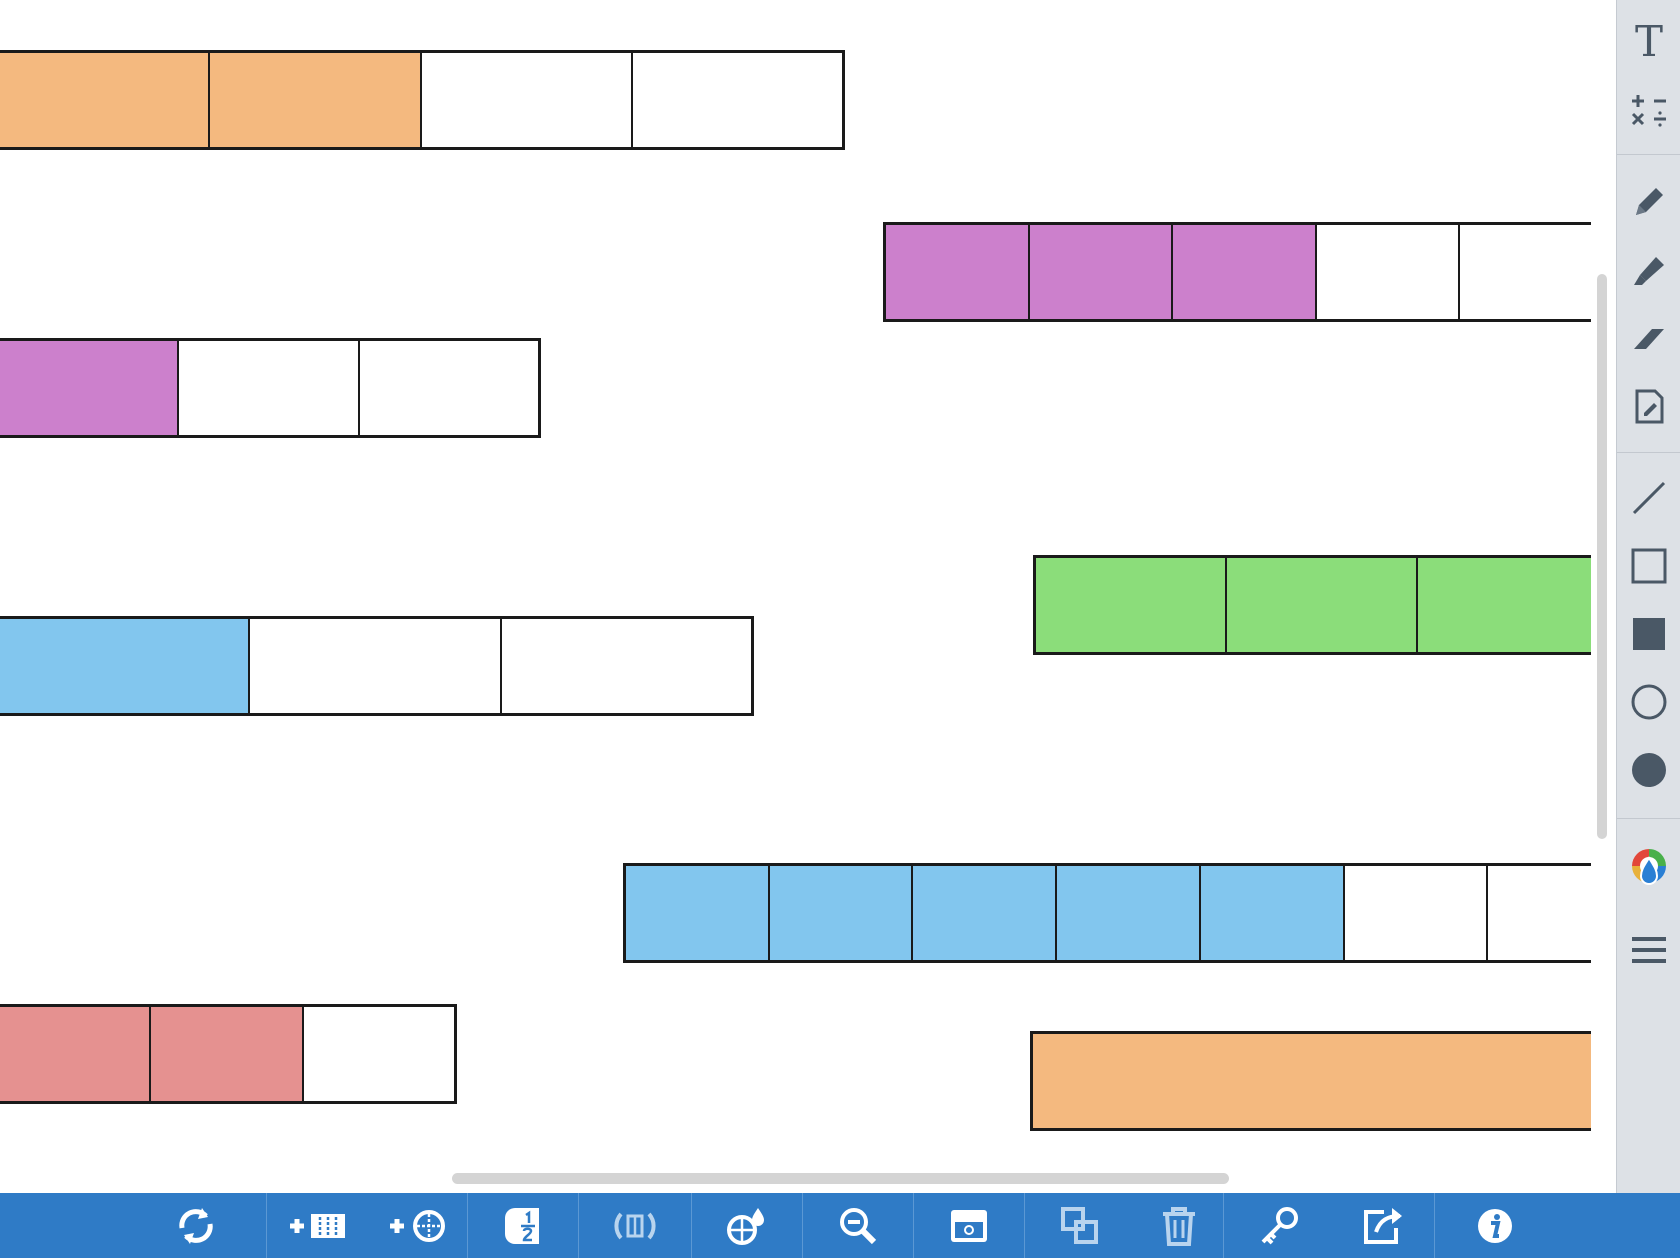 This screenshot has height=1258, width=1680. I want to click on info-button, so click(1495, 1225).